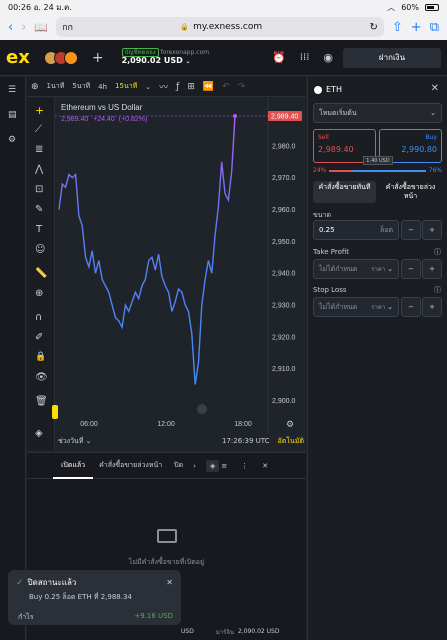  Describe the element at coordinates (290, 425) in the screenshot. I see `chart-settings-icon: ⚙` at that location.